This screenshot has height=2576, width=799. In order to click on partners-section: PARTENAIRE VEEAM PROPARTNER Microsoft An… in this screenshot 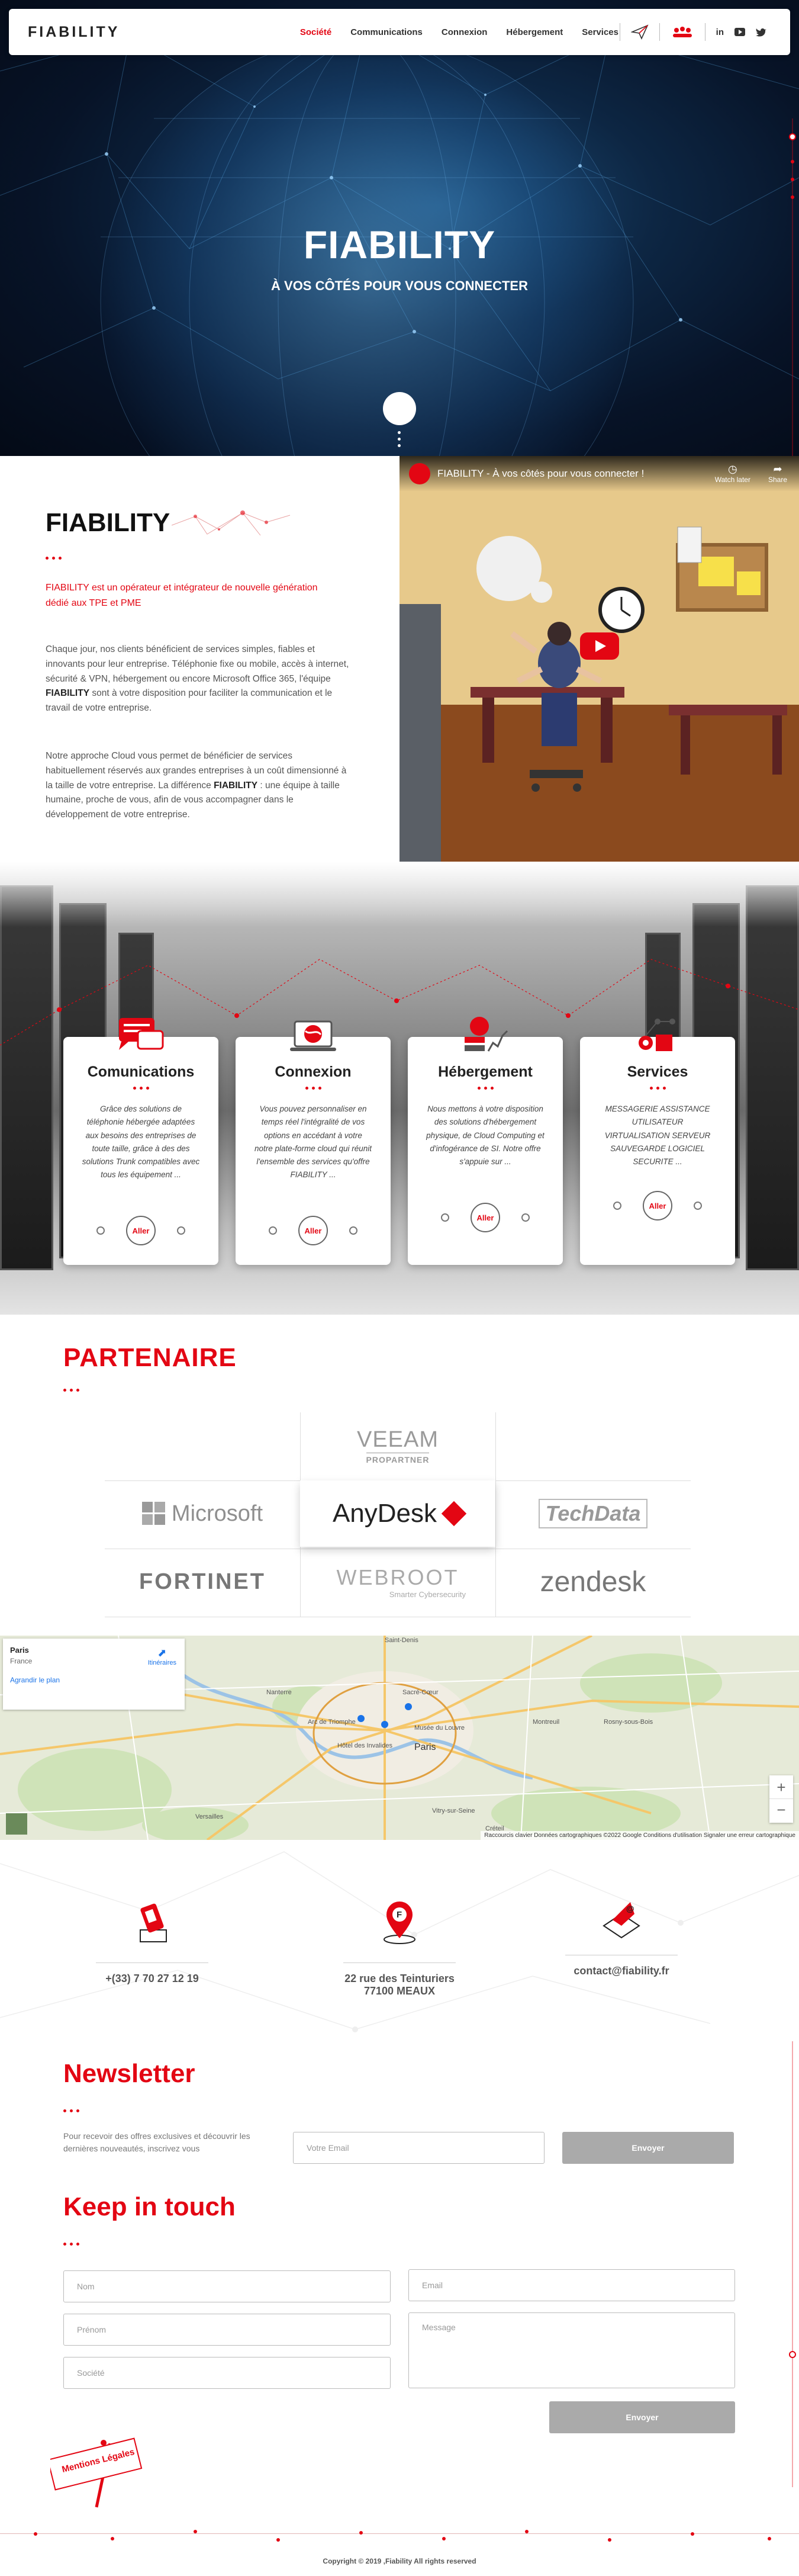, I will do `click(399, 1477)`.